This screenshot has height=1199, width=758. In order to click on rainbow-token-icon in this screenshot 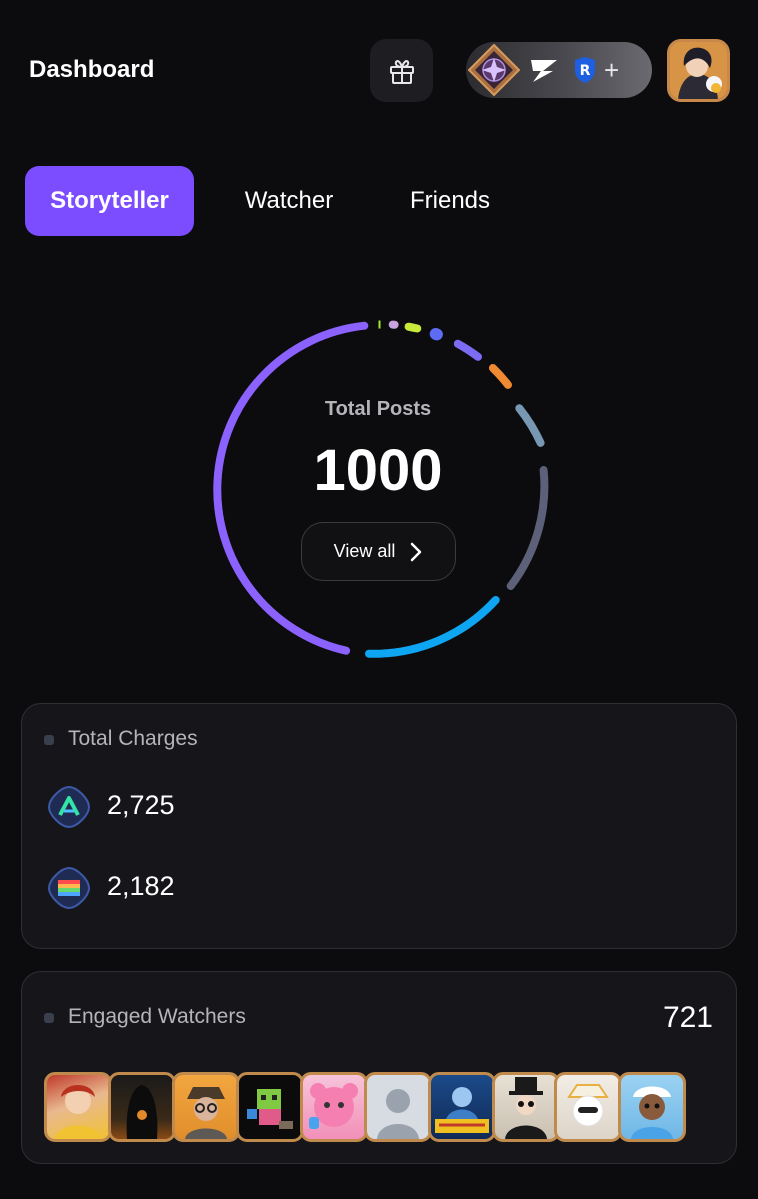, I will do `click(69, 888)`.